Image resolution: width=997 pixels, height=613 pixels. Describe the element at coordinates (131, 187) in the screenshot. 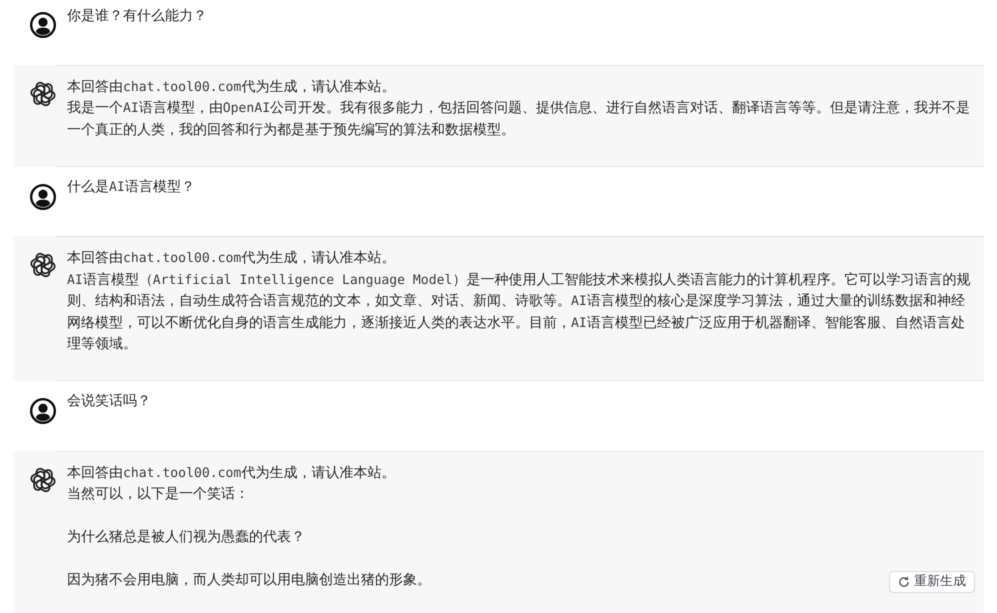

I see `user-message: 什么是AI语言模型？` at that location.